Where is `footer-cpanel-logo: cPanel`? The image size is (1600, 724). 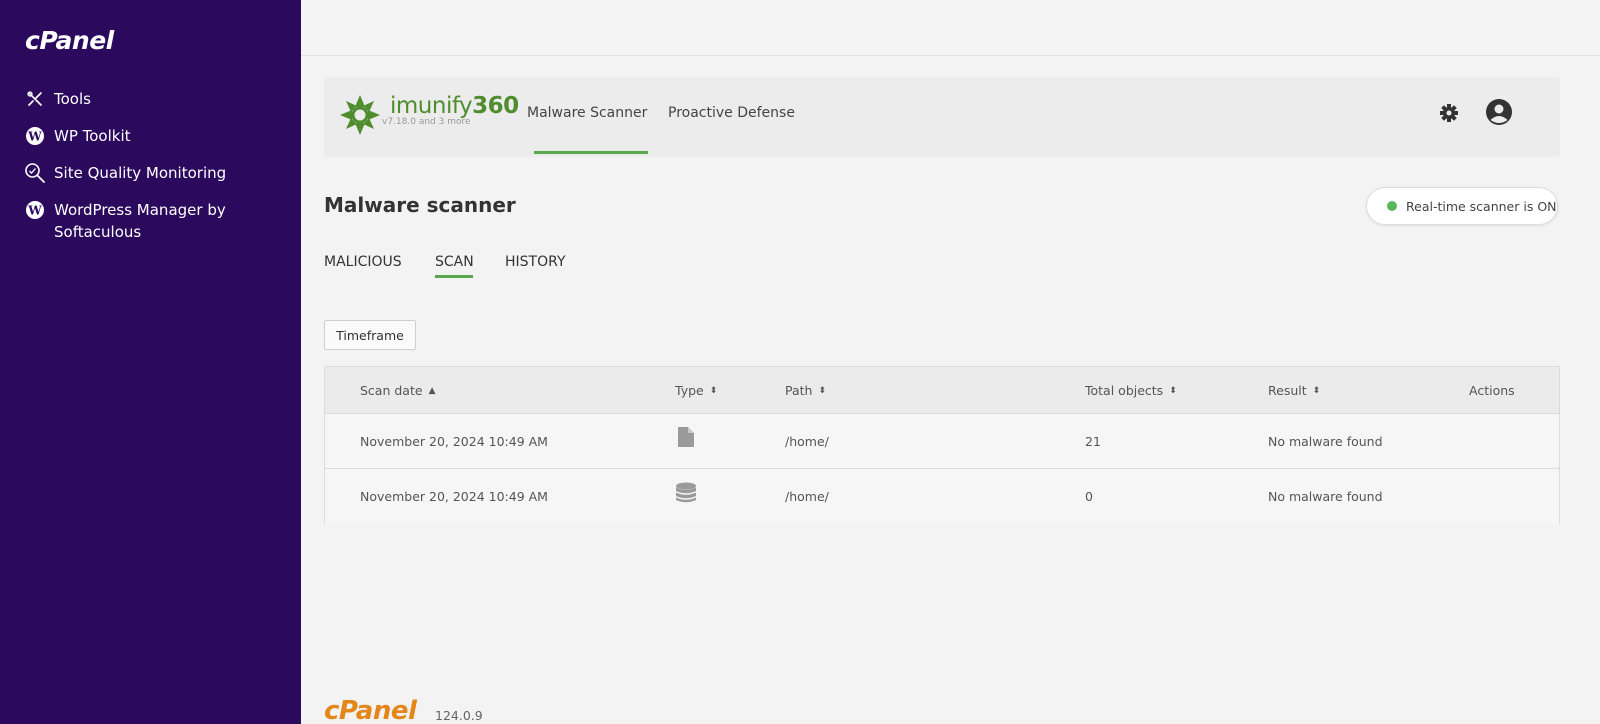
footer-cpanel-logo: cPanel is located at coordinates (370, 710).